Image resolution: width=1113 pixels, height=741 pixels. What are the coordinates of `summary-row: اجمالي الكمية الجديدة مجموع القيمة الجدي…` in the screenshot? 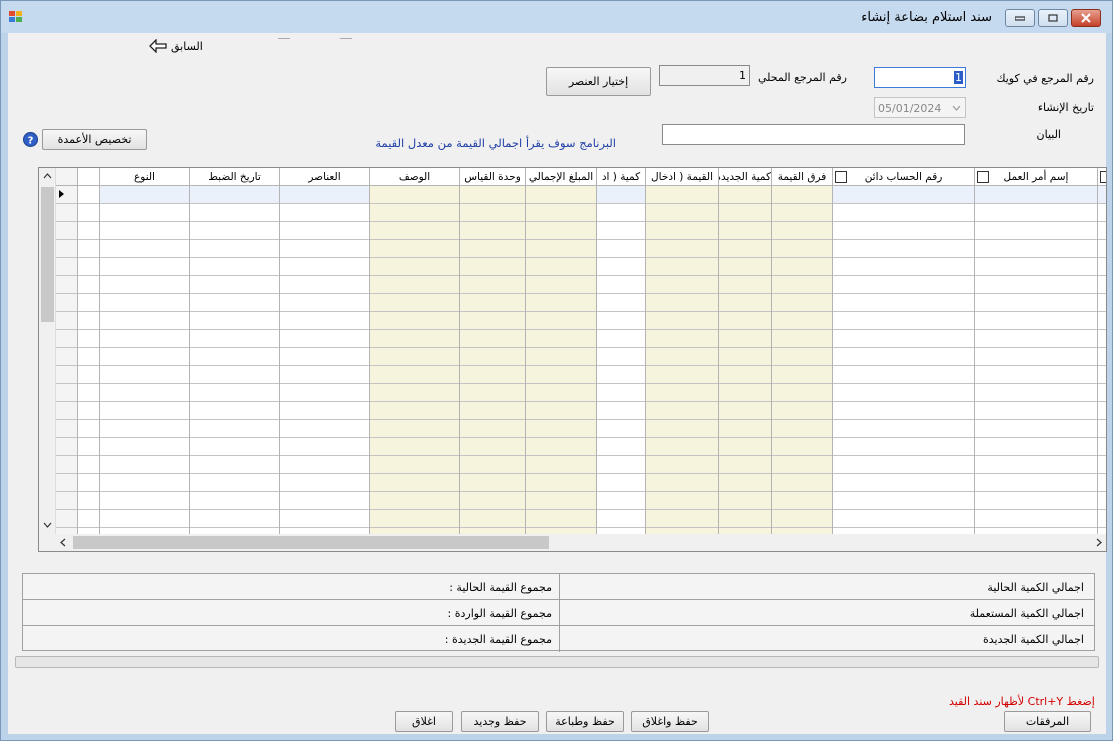 It's located at (558, 639).